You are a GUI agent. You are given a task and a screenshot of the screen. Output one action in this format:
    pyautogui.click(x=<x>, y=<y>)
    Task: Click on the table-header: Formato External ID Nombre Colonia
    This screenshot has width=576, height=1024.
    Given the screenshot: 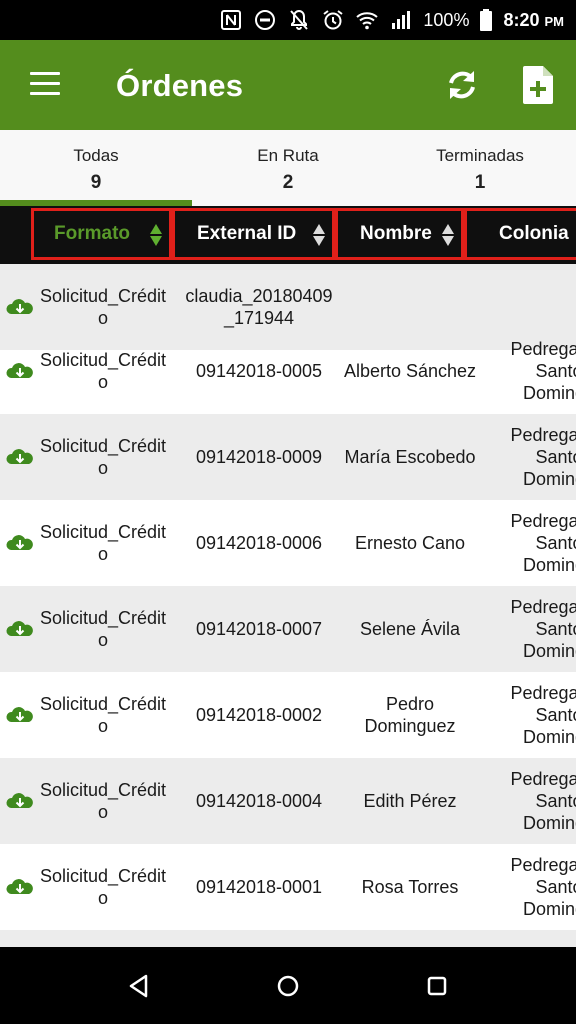 What is the action you would take?
    pyautogui.click(x=288, y=235)
    